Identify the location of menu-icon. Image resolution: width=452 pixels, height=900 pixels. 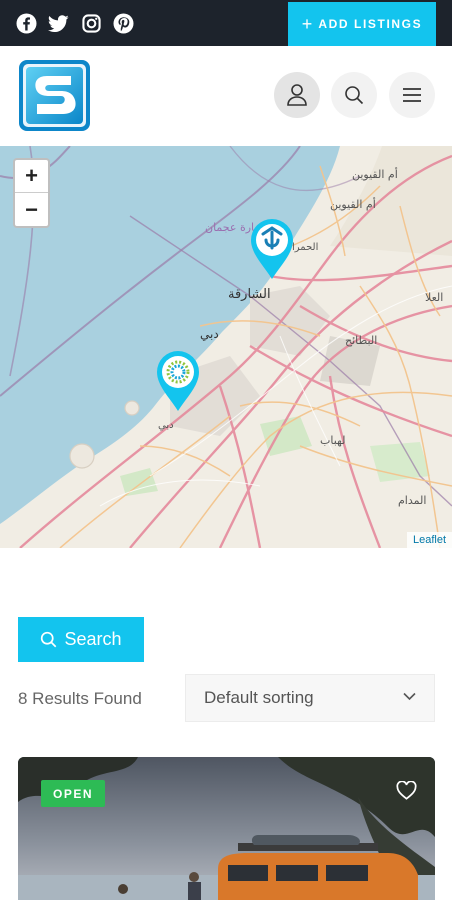
(412, 95).